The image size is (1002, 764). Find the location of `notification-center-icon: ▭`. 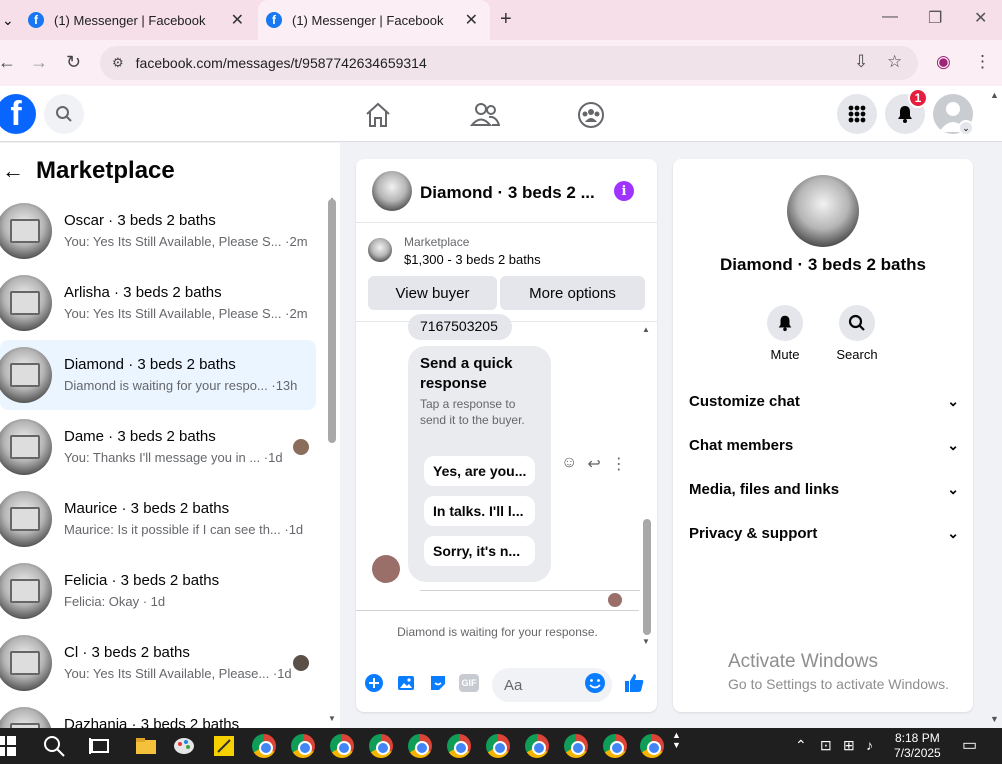

notification-center-icon: ▭ is located at coordinates (969, 745).